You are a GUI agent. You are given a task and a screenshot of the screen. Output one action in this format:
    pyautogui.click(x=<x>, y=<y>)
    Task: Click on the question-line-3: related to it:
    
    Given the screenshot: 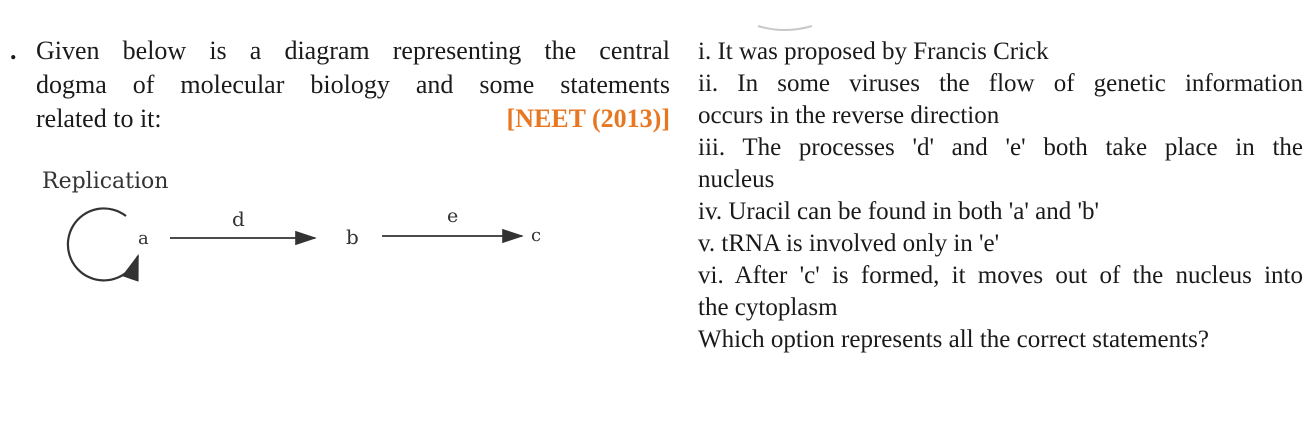 What is the action you would take?
    pyautogui.click(x=99, y=118)
    